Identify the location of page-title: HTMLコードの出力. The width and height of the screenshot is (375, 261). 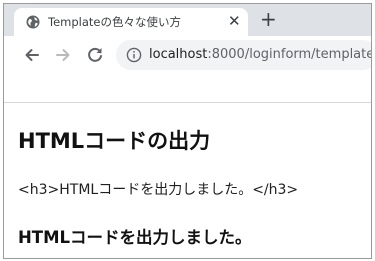
(114, 141).